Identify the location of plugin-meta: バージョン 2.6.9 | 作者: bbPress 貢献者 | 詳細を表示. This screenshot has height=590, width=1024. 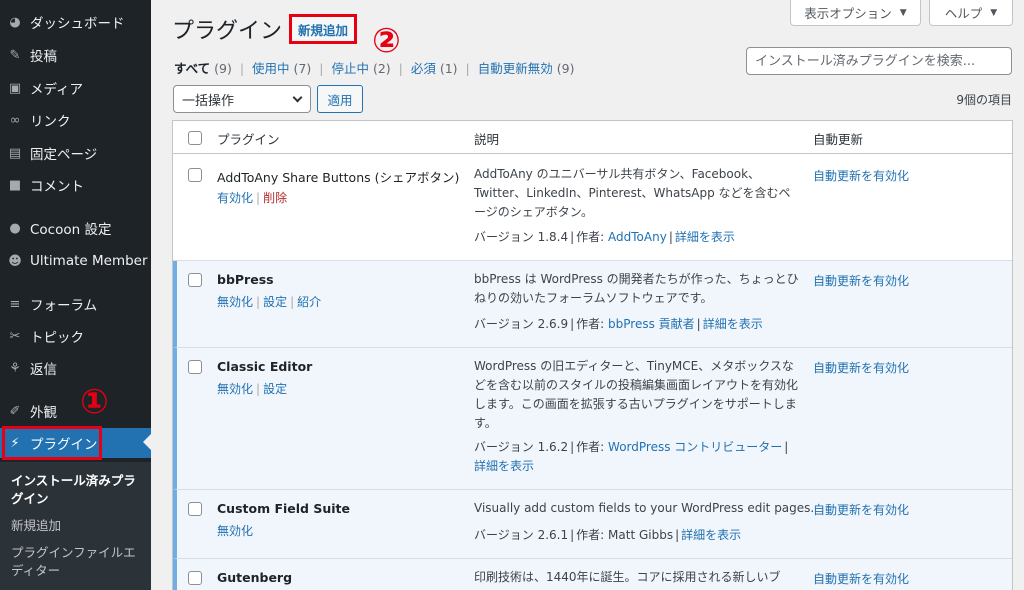
(638, 324).